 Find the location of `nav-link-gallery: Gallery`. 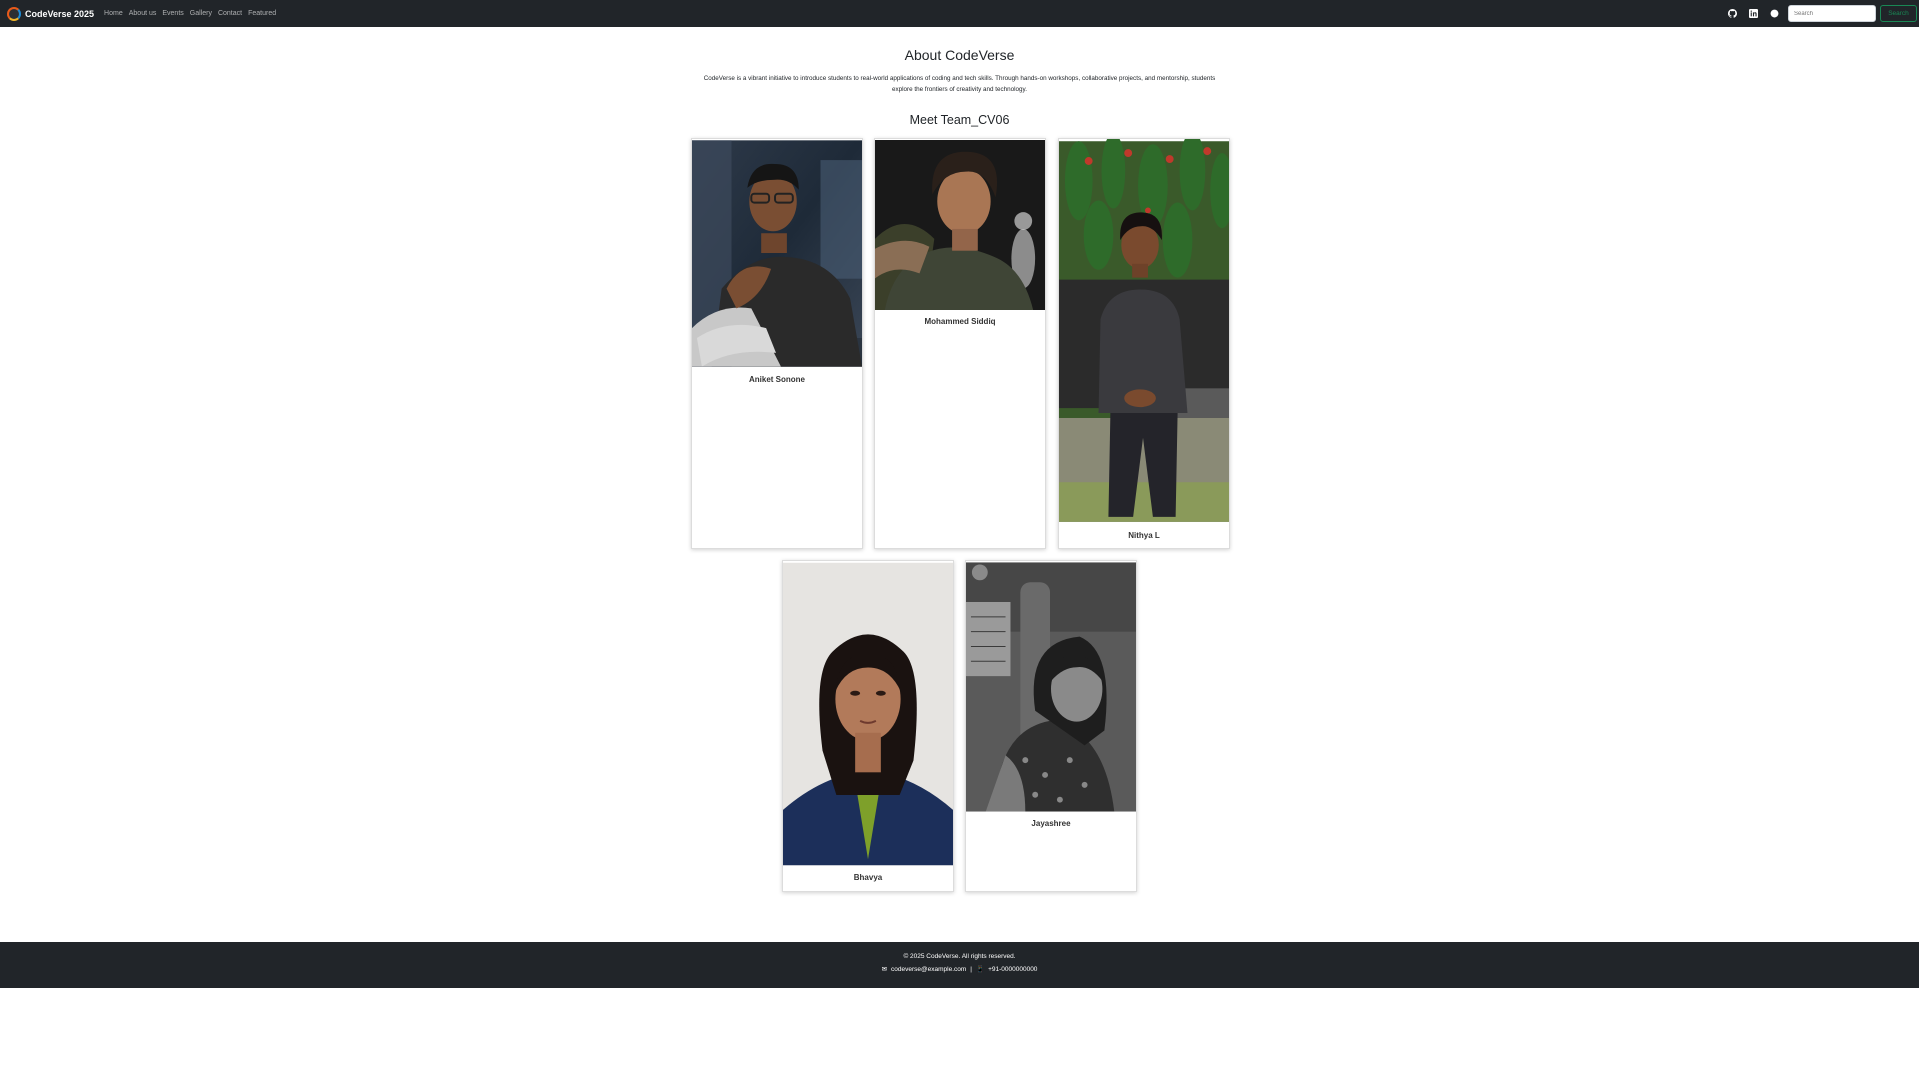

nav-link-gallery: Gallery is located at coordinates (201, 13).